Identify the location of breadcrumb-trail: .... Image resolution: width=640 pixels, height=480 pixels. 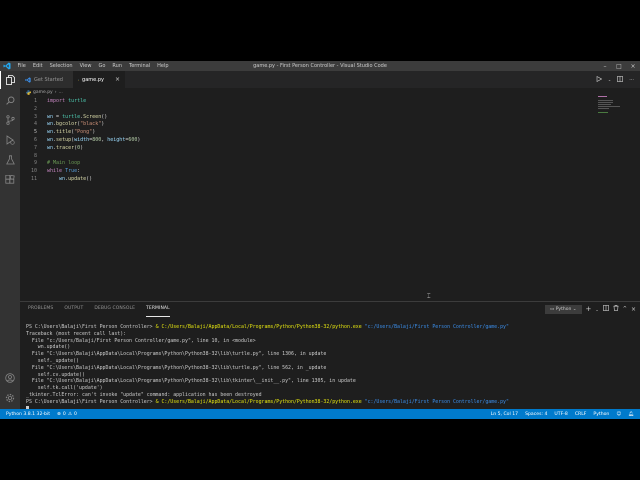
(61, 92).